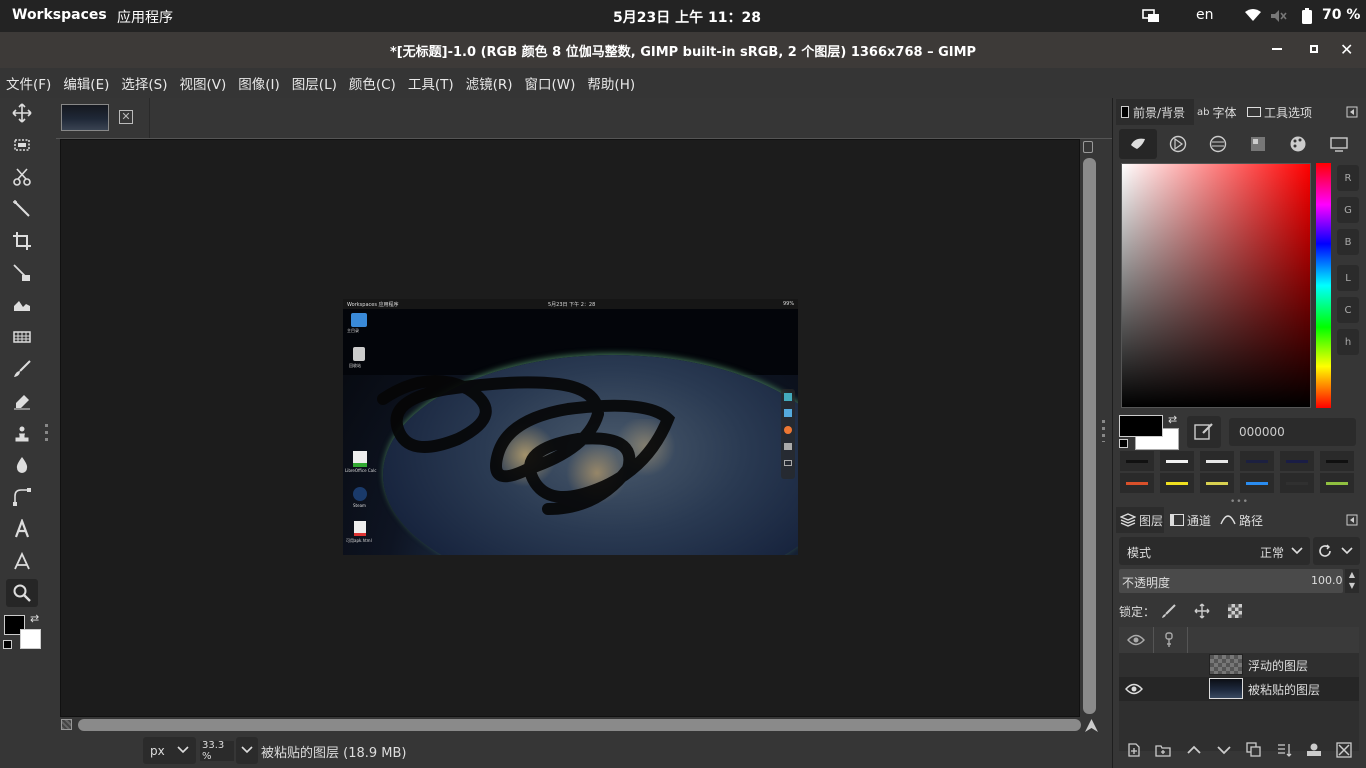 This screenshot has width=1366, height=768. I want to click on lower-layer-icon, so click(1224, 750).